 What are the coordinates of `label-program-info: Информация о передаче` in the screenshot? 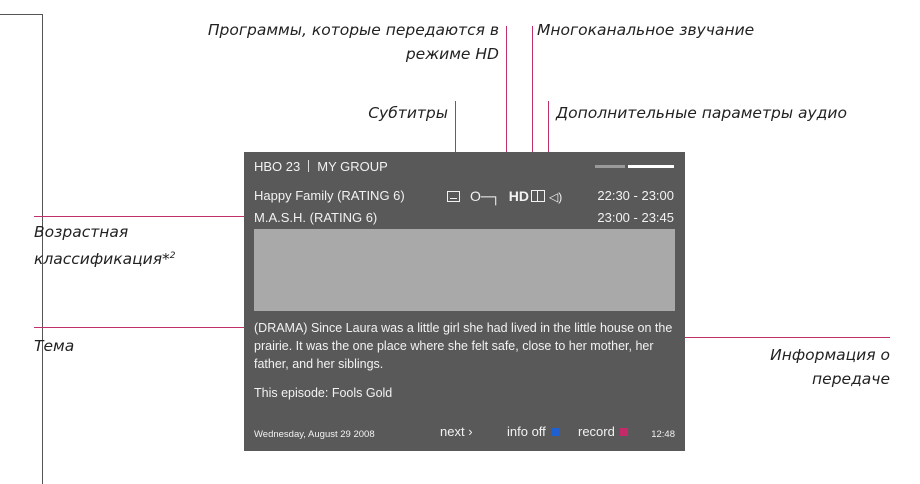 It's located at (830, 367).